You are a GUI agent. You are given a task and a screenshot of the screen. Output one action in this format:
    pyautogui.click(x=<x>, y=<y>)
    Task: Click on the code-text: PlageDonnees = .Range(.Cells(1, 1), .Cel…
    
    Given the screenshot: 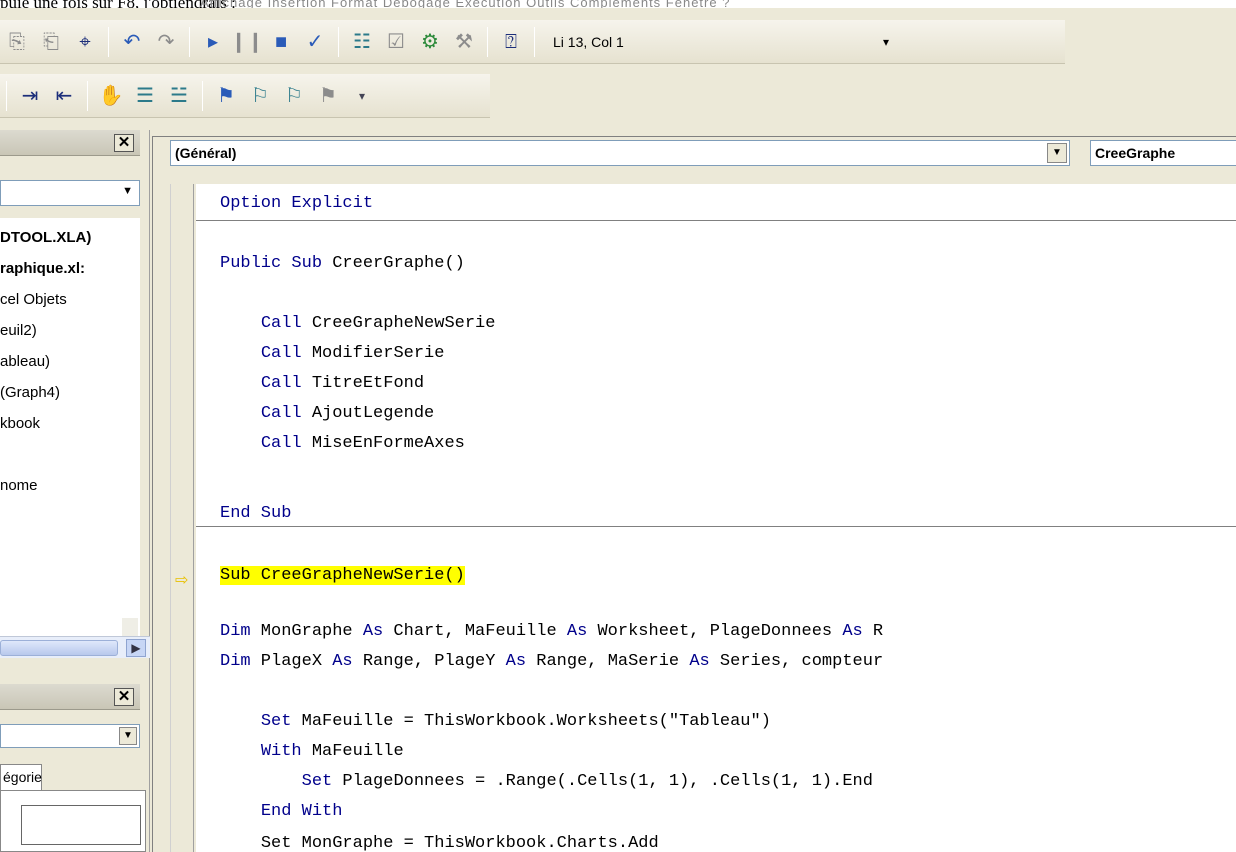 What is the action you would take?
    pyautogui.click(x=602, y=781)
    